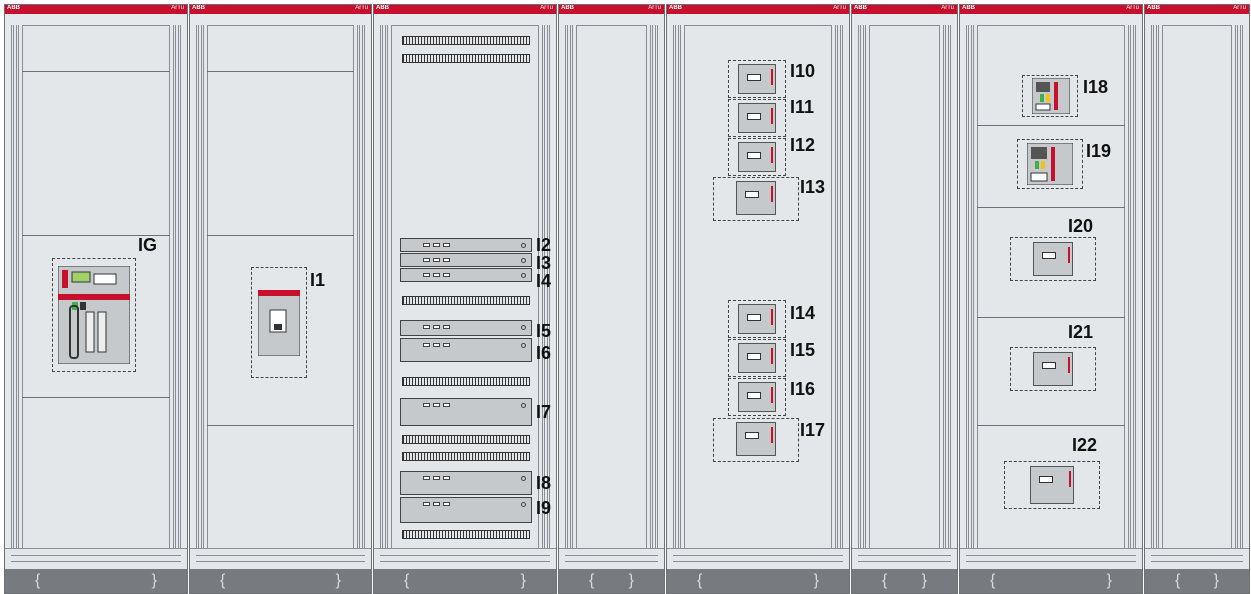  I want to click on label-i16: I16, so click(803, 389).